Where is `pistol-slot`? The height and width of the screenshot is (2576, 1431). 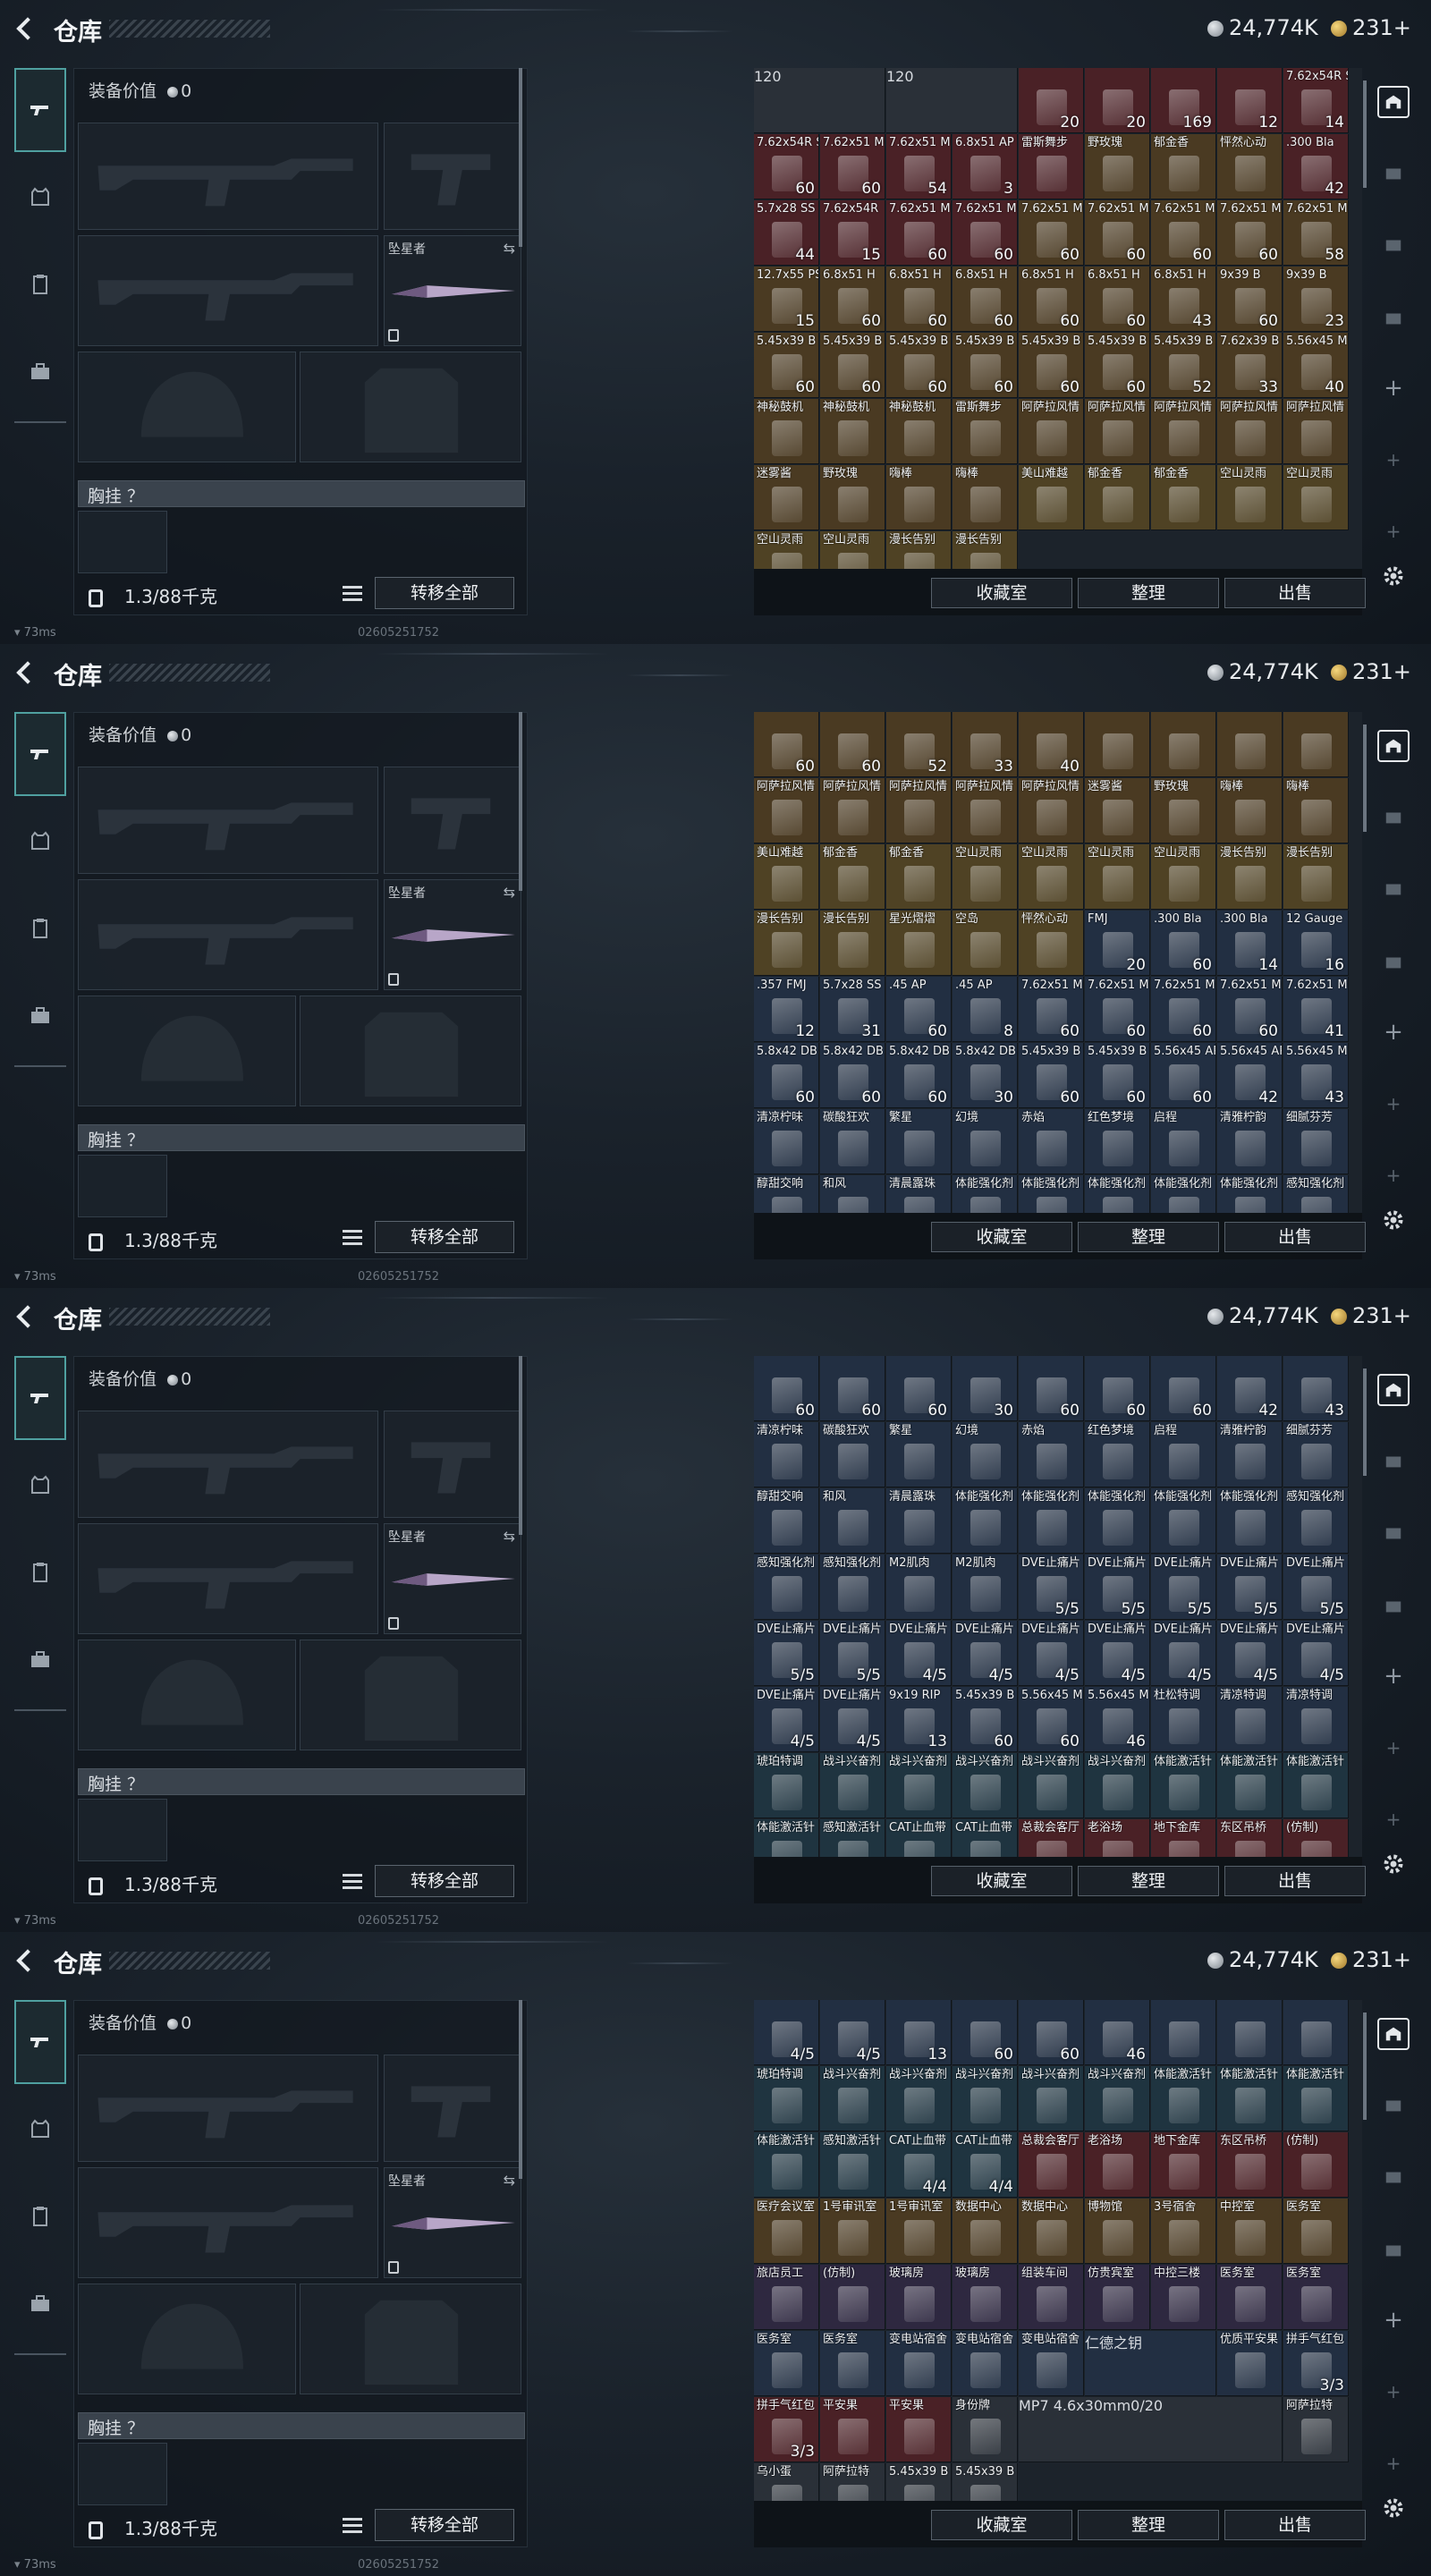
pistol-slot is located at coordinates (453, 820).